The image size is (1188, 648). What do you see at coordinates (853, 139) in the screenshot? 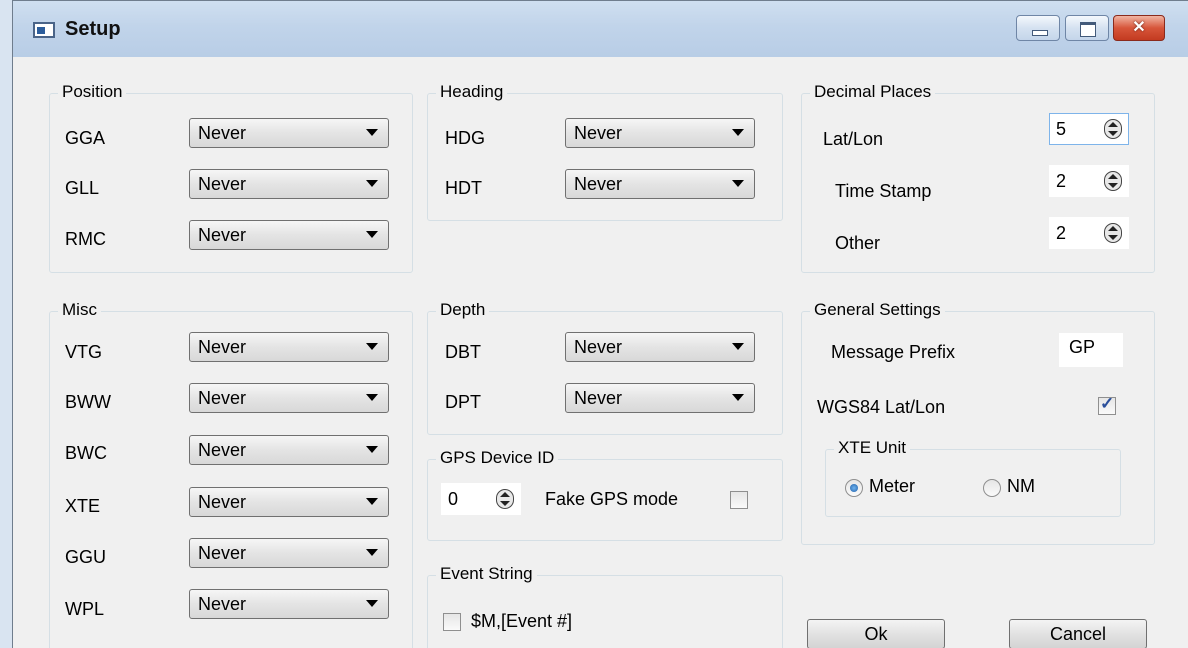
I see `latlon-decimals-label: Lat/Lon` at bounding box center [853, 139].